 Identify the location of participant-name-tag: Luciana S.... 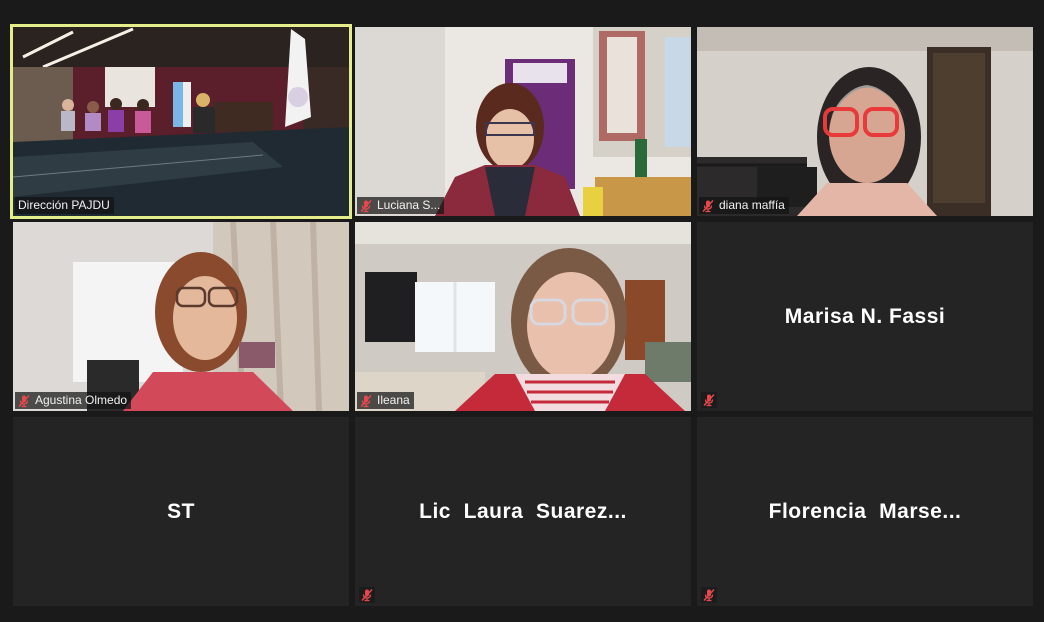
(401, 205).